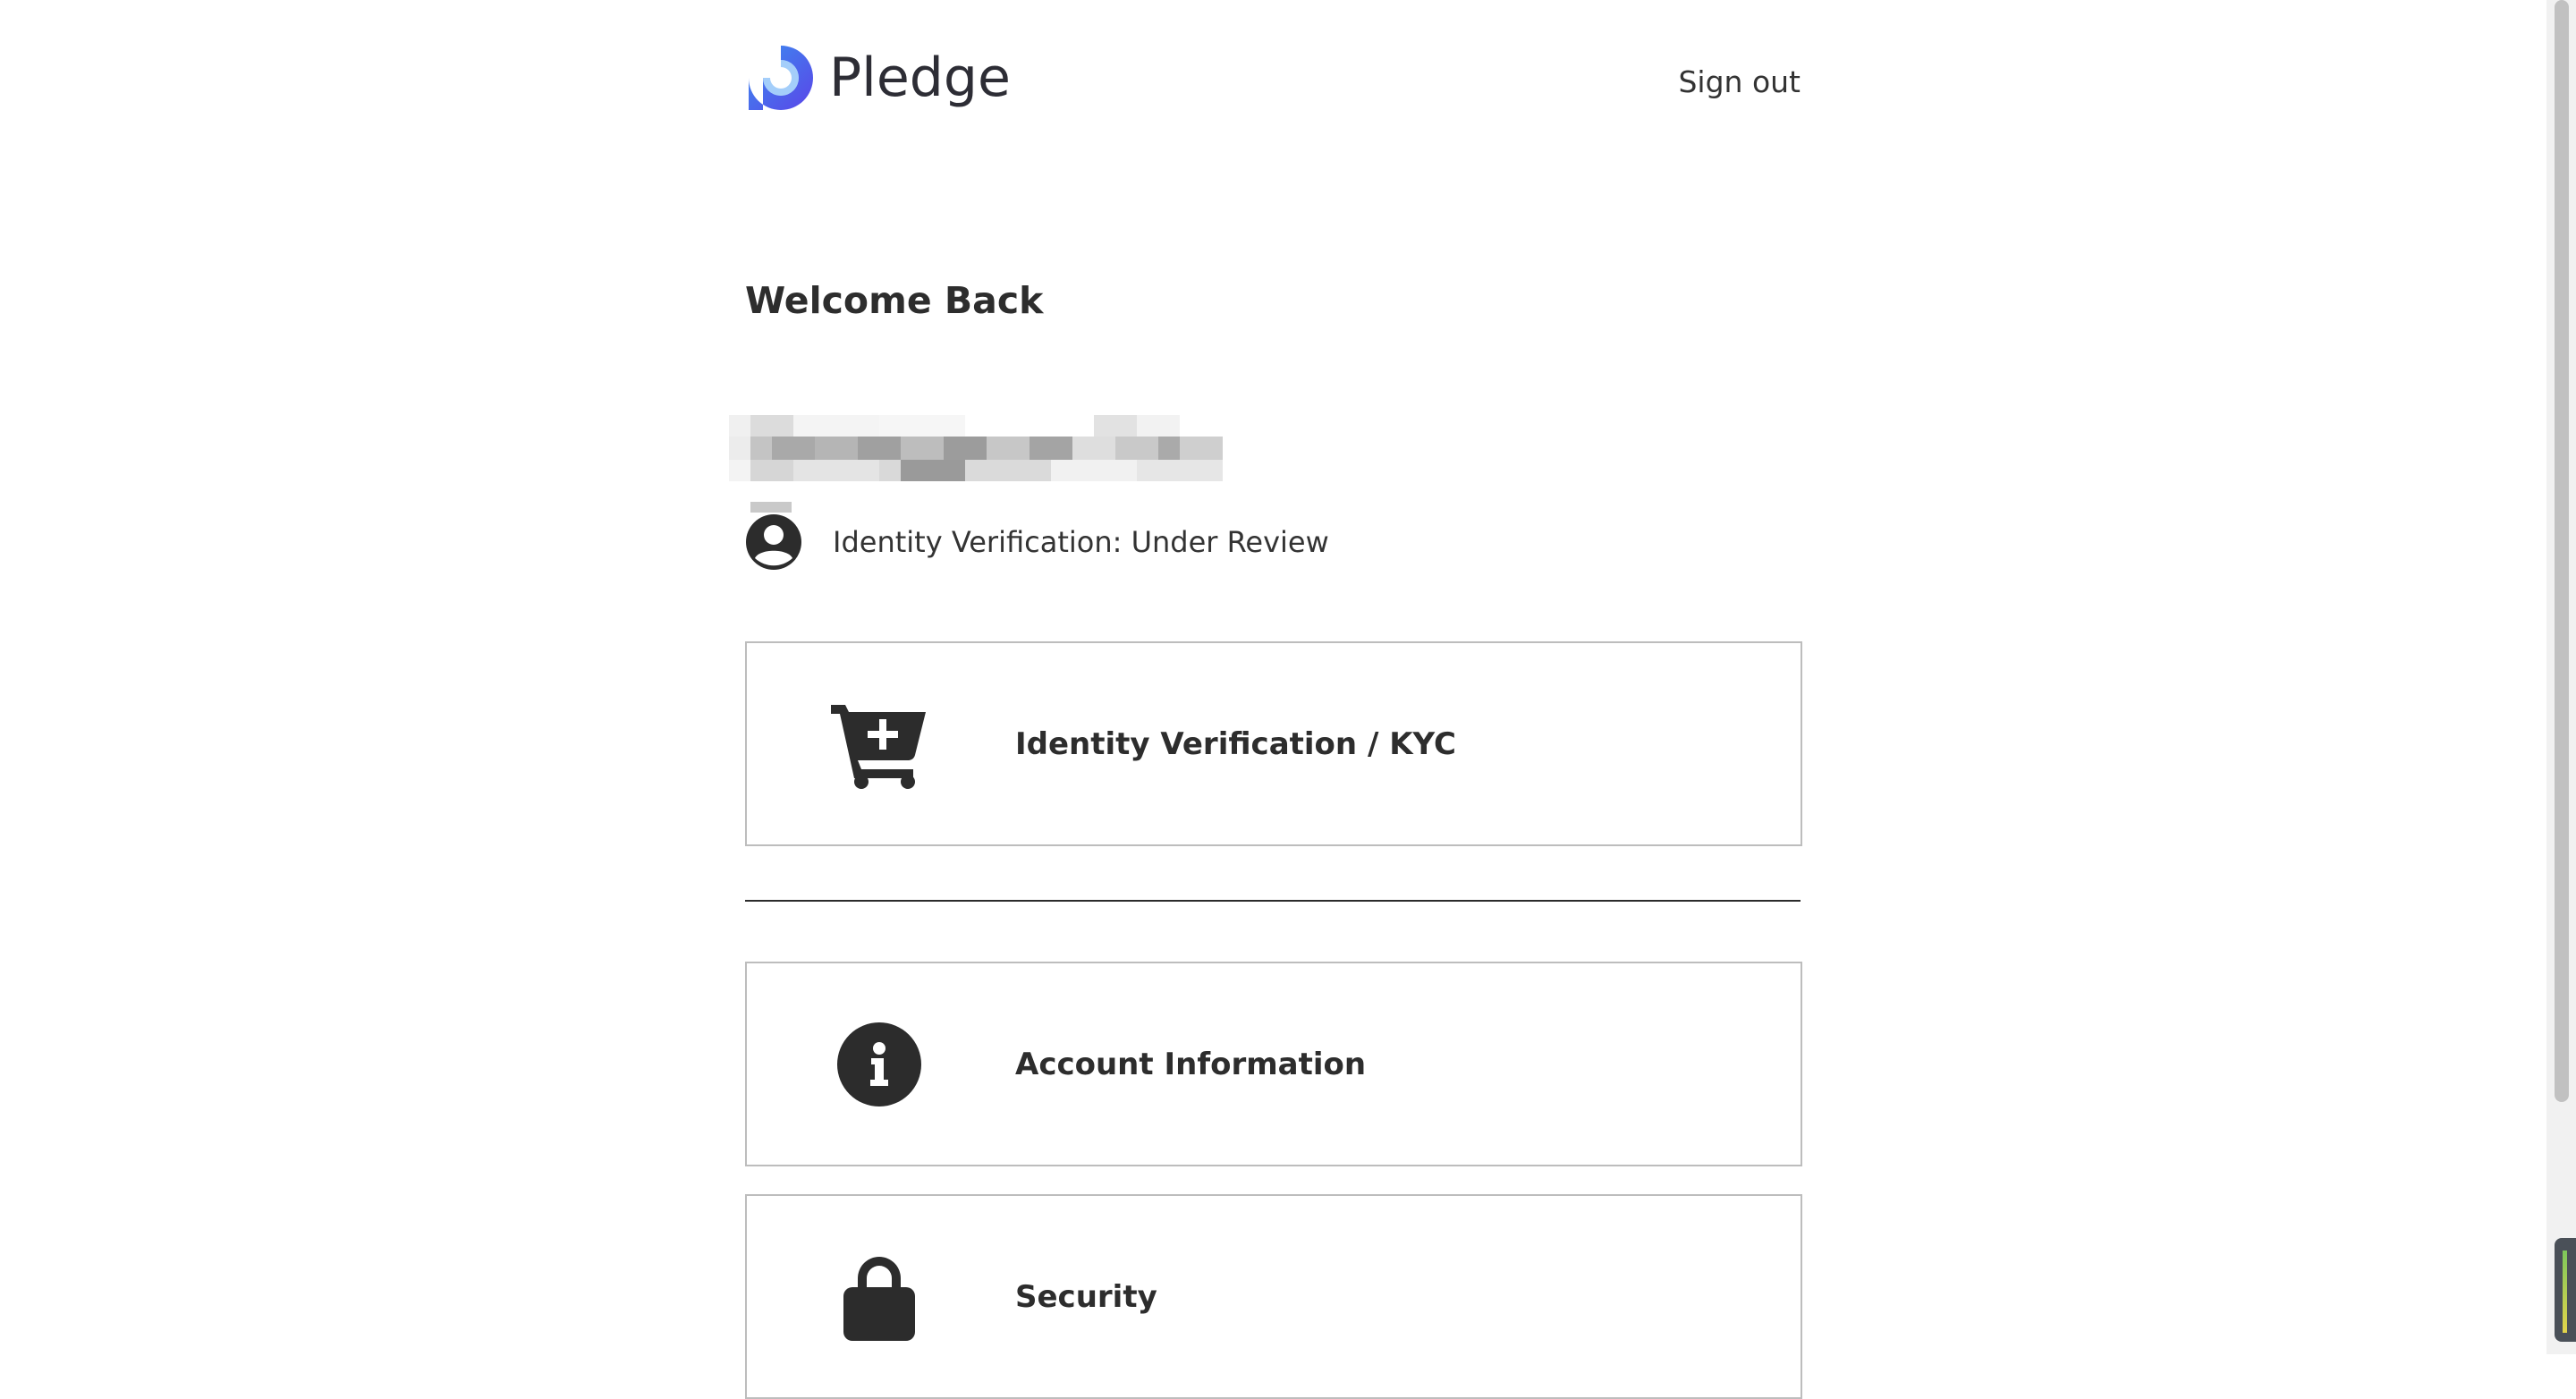 The width and height of the screenshot is (2576, 1399). I want to click on vertical-scrollbar, so click(2561, 677).